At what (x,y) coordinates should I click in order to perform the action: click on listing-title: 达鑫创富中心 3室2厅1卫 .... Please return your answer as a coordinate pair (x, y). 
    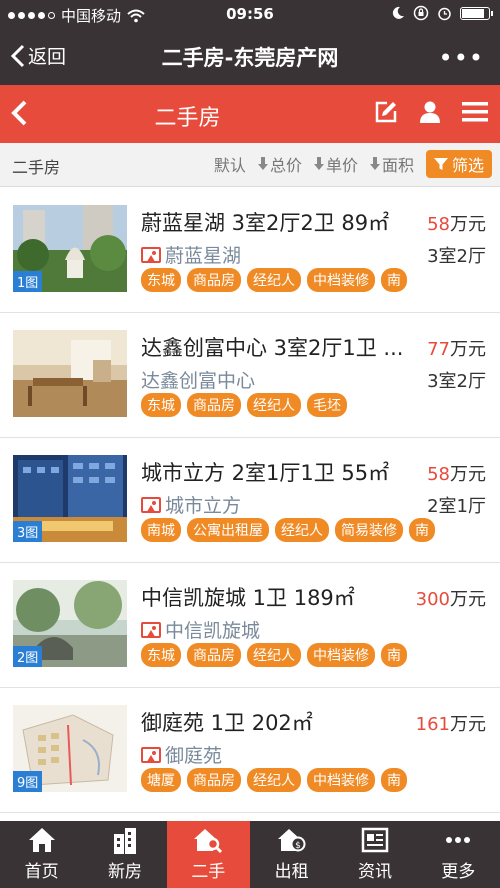
    Looking at the image, I should click on (272, 348).